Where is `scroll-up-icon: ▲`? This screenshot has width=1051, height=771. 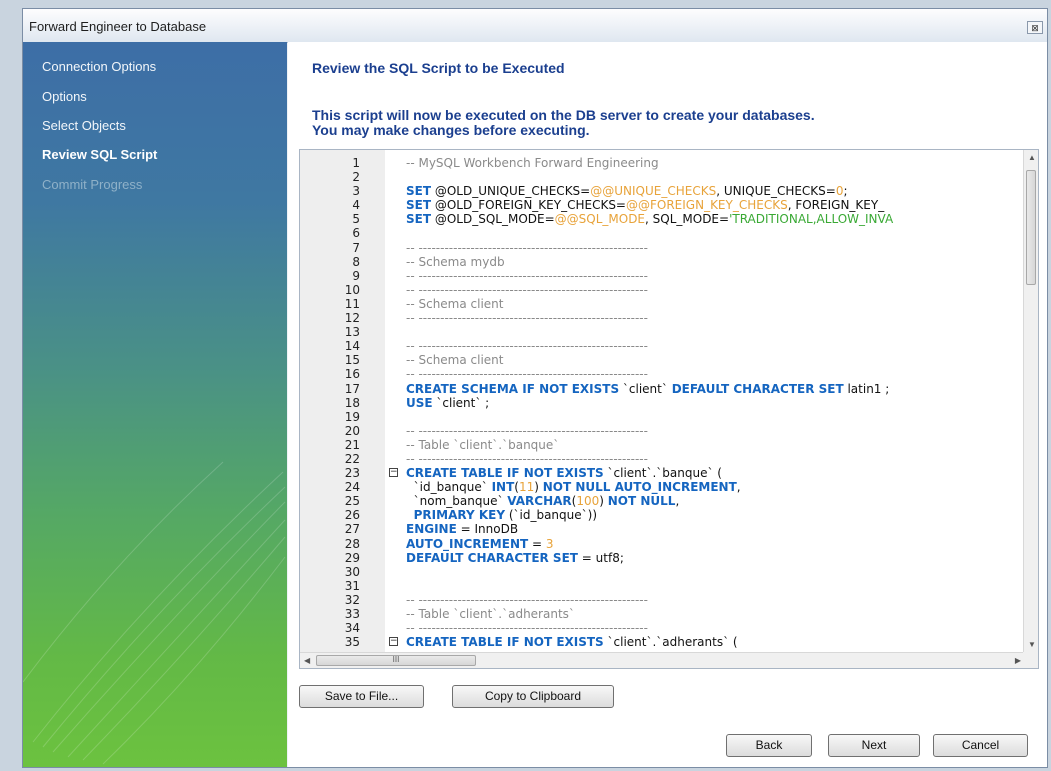
scroll-up-icon: ▲ is located at coordinates (1032, 157).